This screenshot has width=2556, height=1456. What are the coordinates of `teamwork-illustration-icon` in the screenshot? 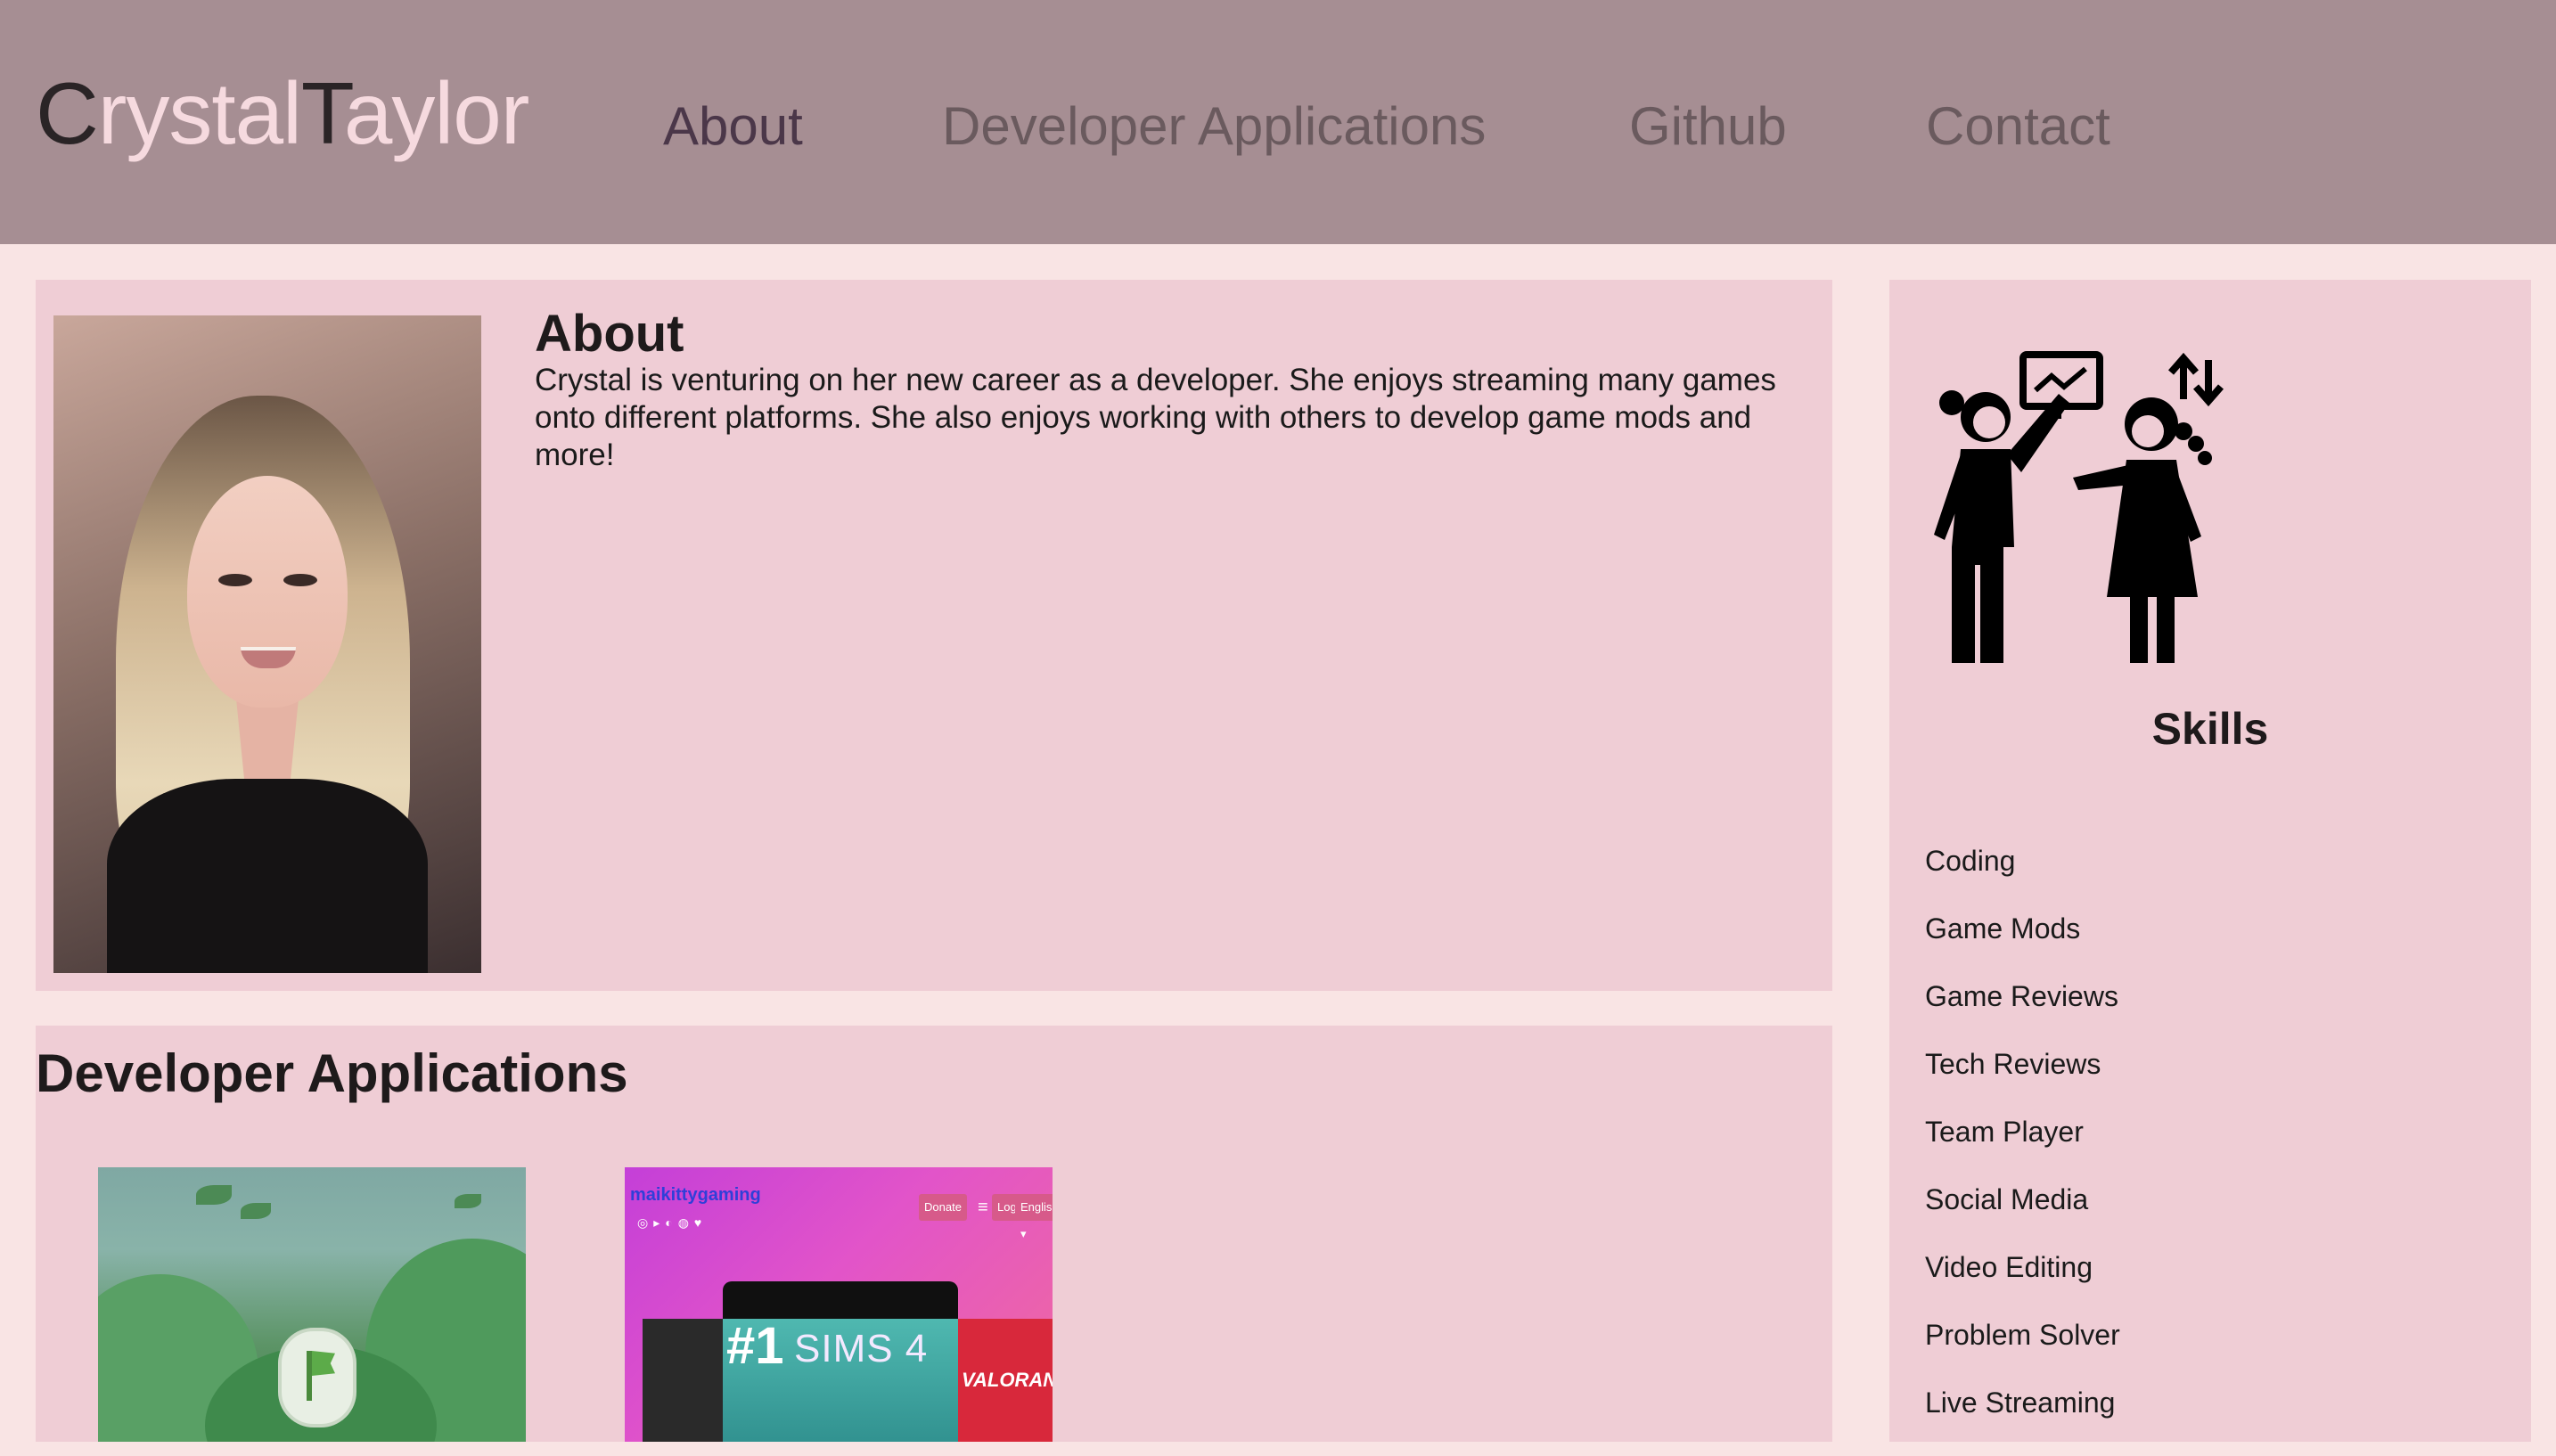 It's located at (2079, 507).